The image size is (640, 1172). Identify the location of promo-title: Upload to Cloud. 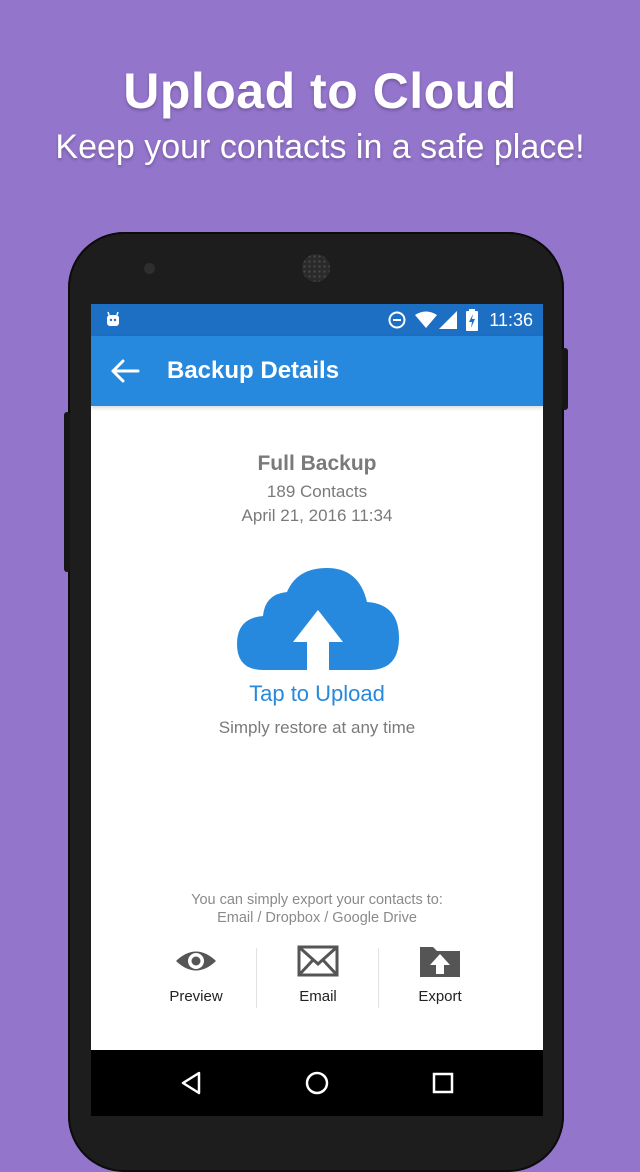
(320, 91).